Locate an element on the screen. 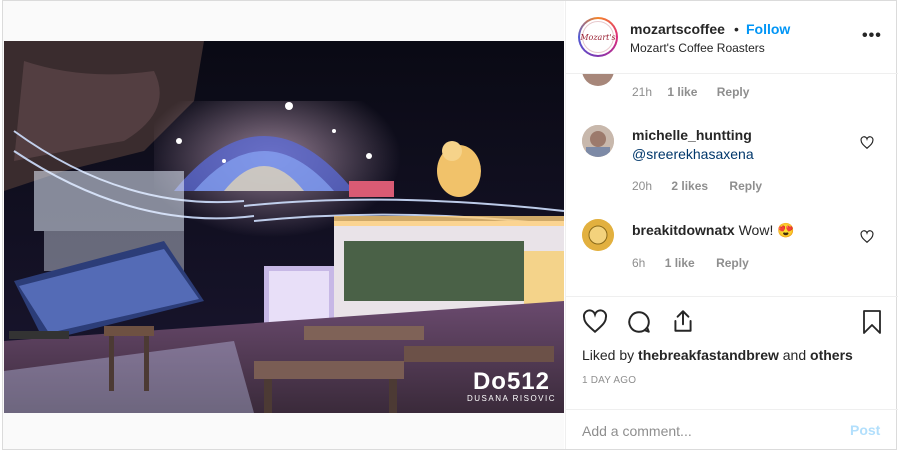 The image size is (898, 452). comment-body: michelle_huntting @sreerekhasaxena is located at coordinates (742, 145).